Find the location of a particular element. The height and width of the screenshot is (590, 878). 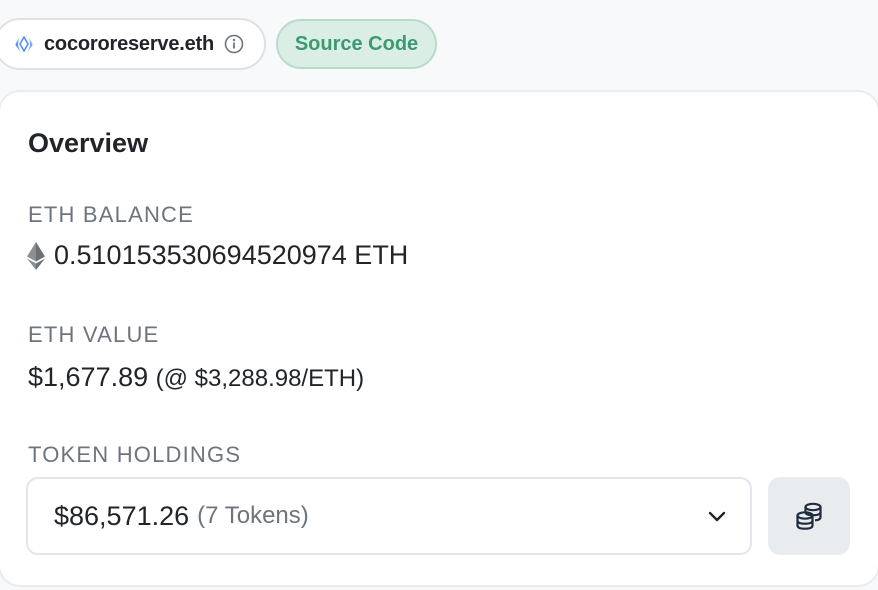

token-holdings-label: TOKEN HOLDINGS is located at coordinates (135, 454).